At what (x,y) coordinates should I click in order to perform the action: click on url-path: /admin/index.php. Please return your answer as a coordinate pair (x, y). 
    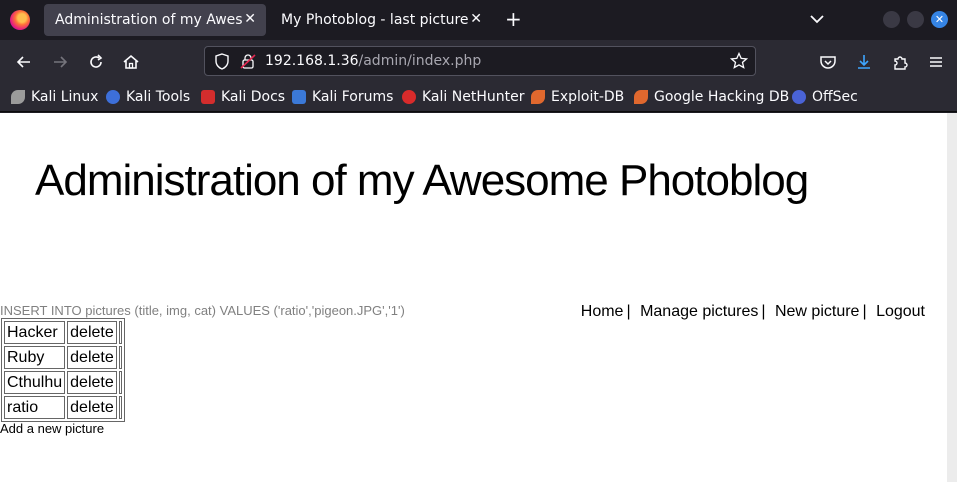
    Looking at the image, I should click on (420, 61).